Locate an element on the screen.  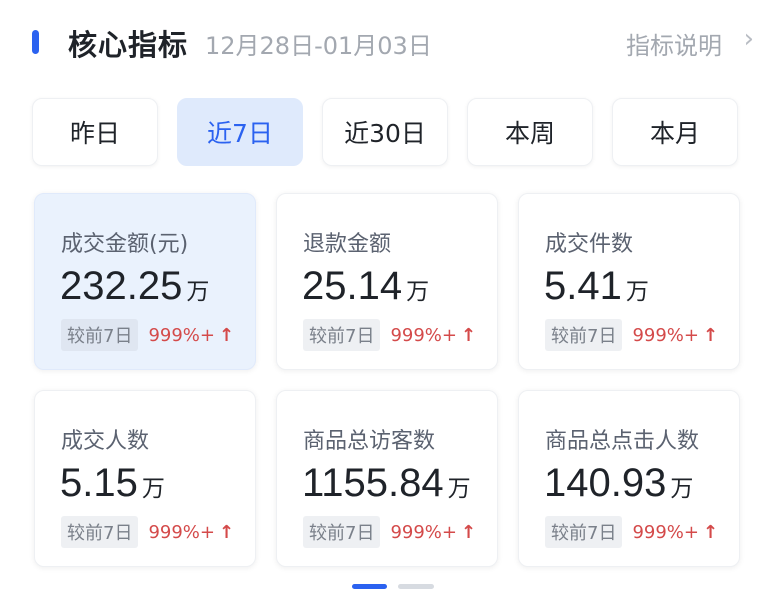
metric-card-items-sold: 成交件数 5.41 万 较前7日 999%+ ↑ is located at coordinates (629, 281).